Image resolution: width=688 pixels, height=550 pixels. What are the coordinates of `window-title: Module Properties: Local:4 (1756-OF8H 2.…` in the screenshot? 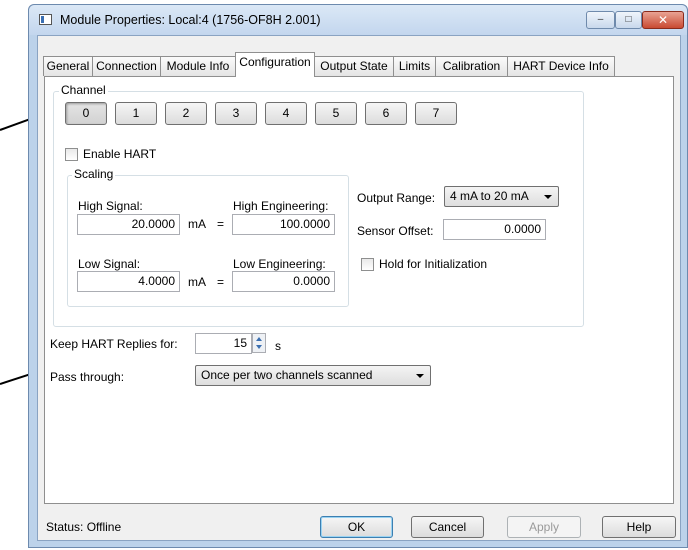 It's located at (190, 20).